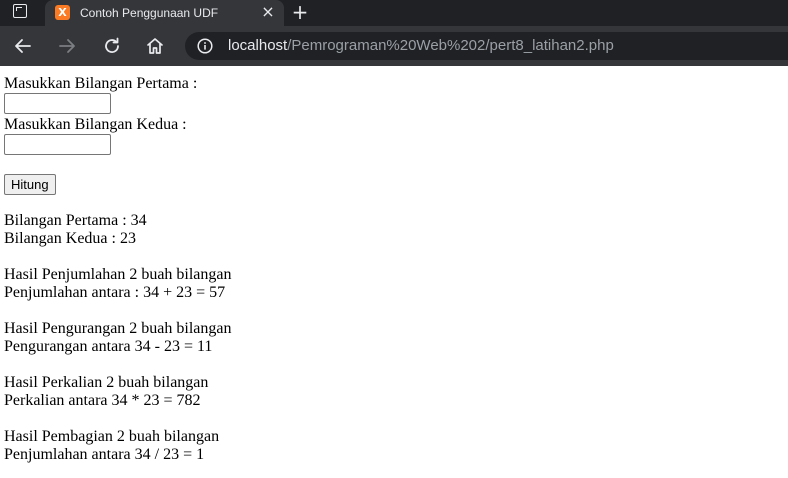 Image resolution: width=788 pixels, height=478 pixels. I want to click on tab-strip: X Contoh Penggunaan UDF × +, so click(394, 13).